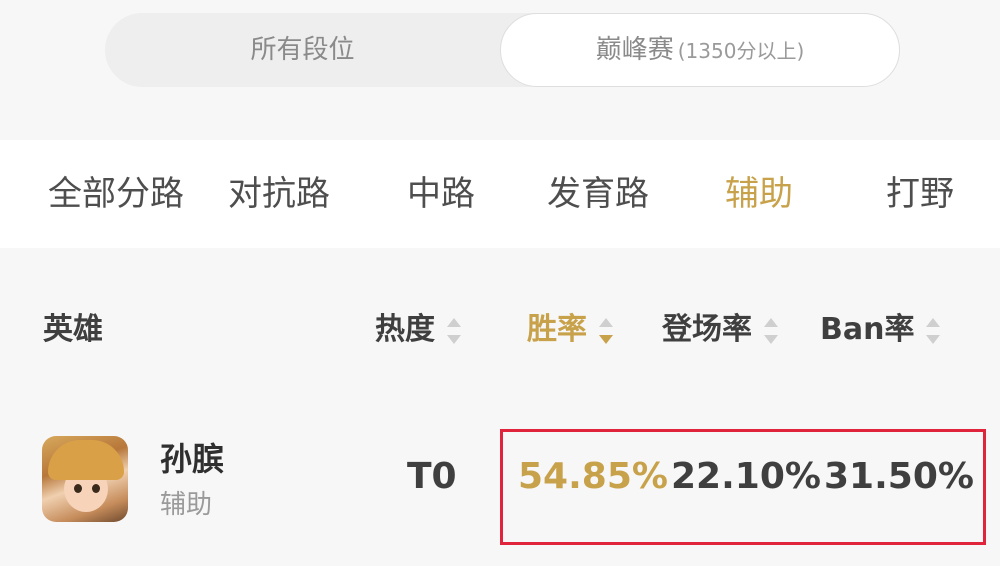 The width and height of the screenshot is (1000, 566). I want to click on tab-bot-lane: 发育路, so click(598, 194).